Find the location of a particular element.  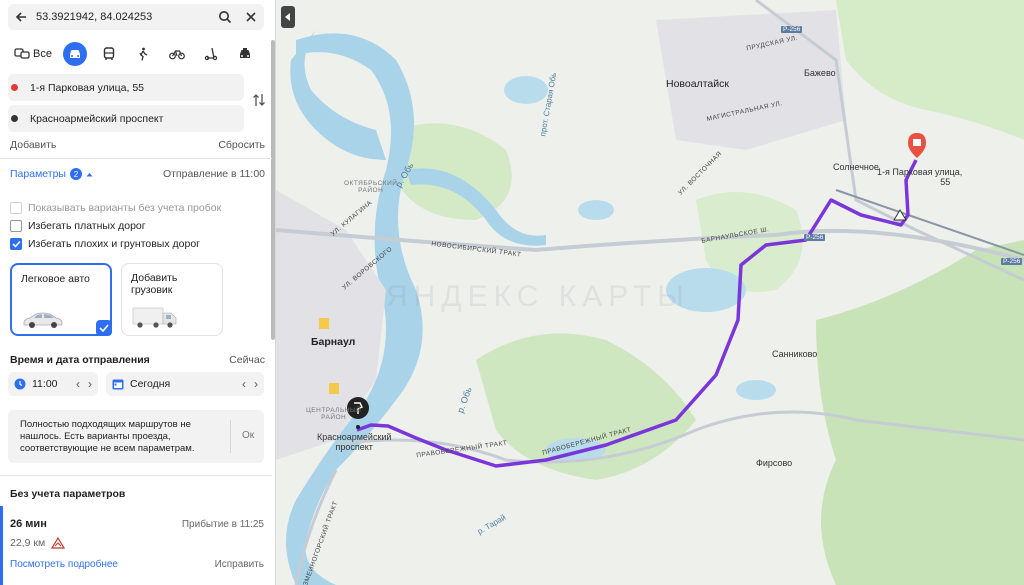

option-avoid-bad-roads: Избегать плохих и грунтовых дорог is located at coordinates (105, 244).